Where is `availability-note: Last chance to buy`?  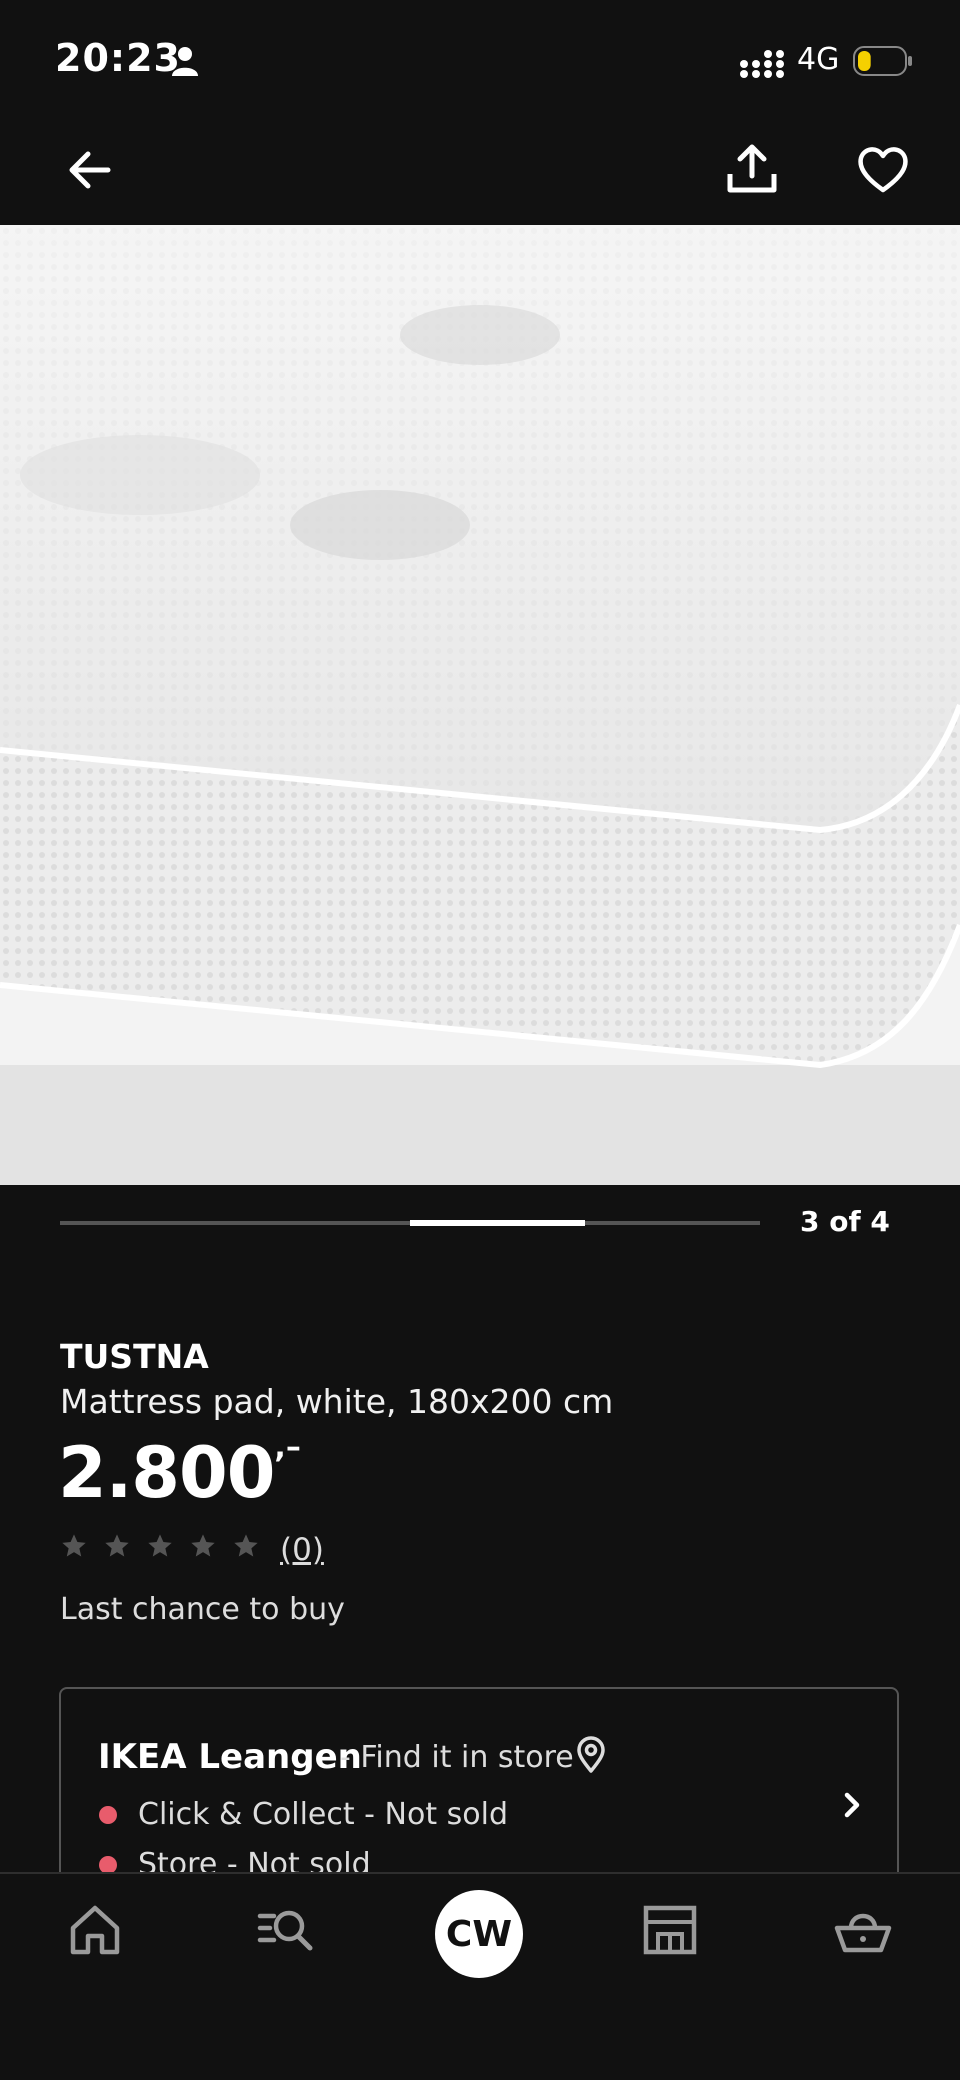
availability-note: Last chance to buy is located at coordinates (202, 1609).